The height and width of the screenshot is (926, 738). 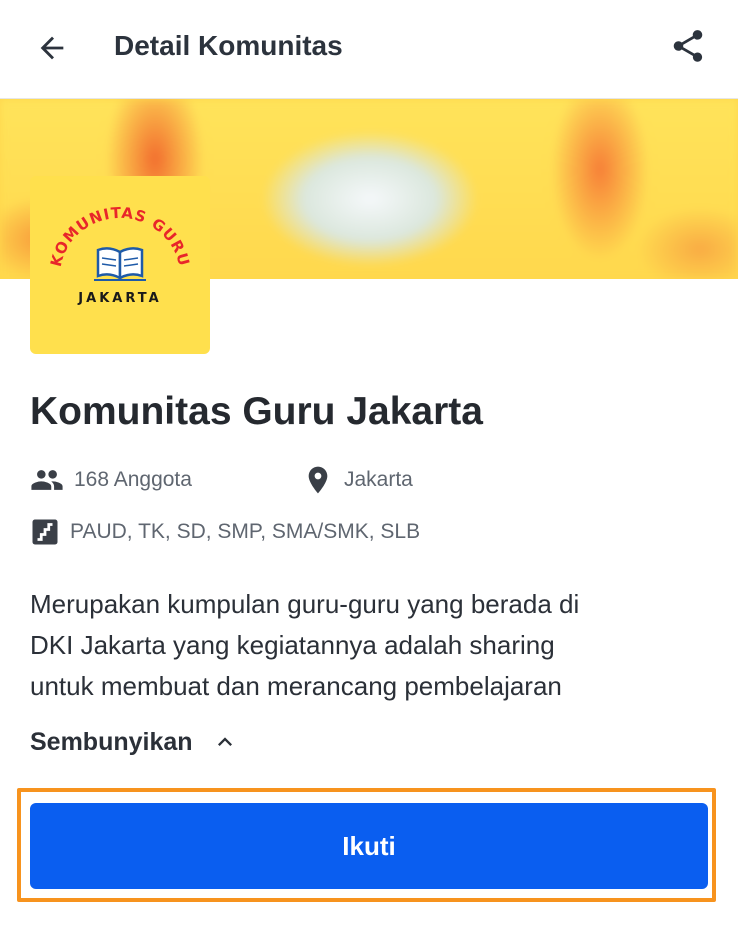 What do you see at coordinates (225, 742) in the screenshot?
I see `chevron-up-icon` at bounding box center [225, 742].